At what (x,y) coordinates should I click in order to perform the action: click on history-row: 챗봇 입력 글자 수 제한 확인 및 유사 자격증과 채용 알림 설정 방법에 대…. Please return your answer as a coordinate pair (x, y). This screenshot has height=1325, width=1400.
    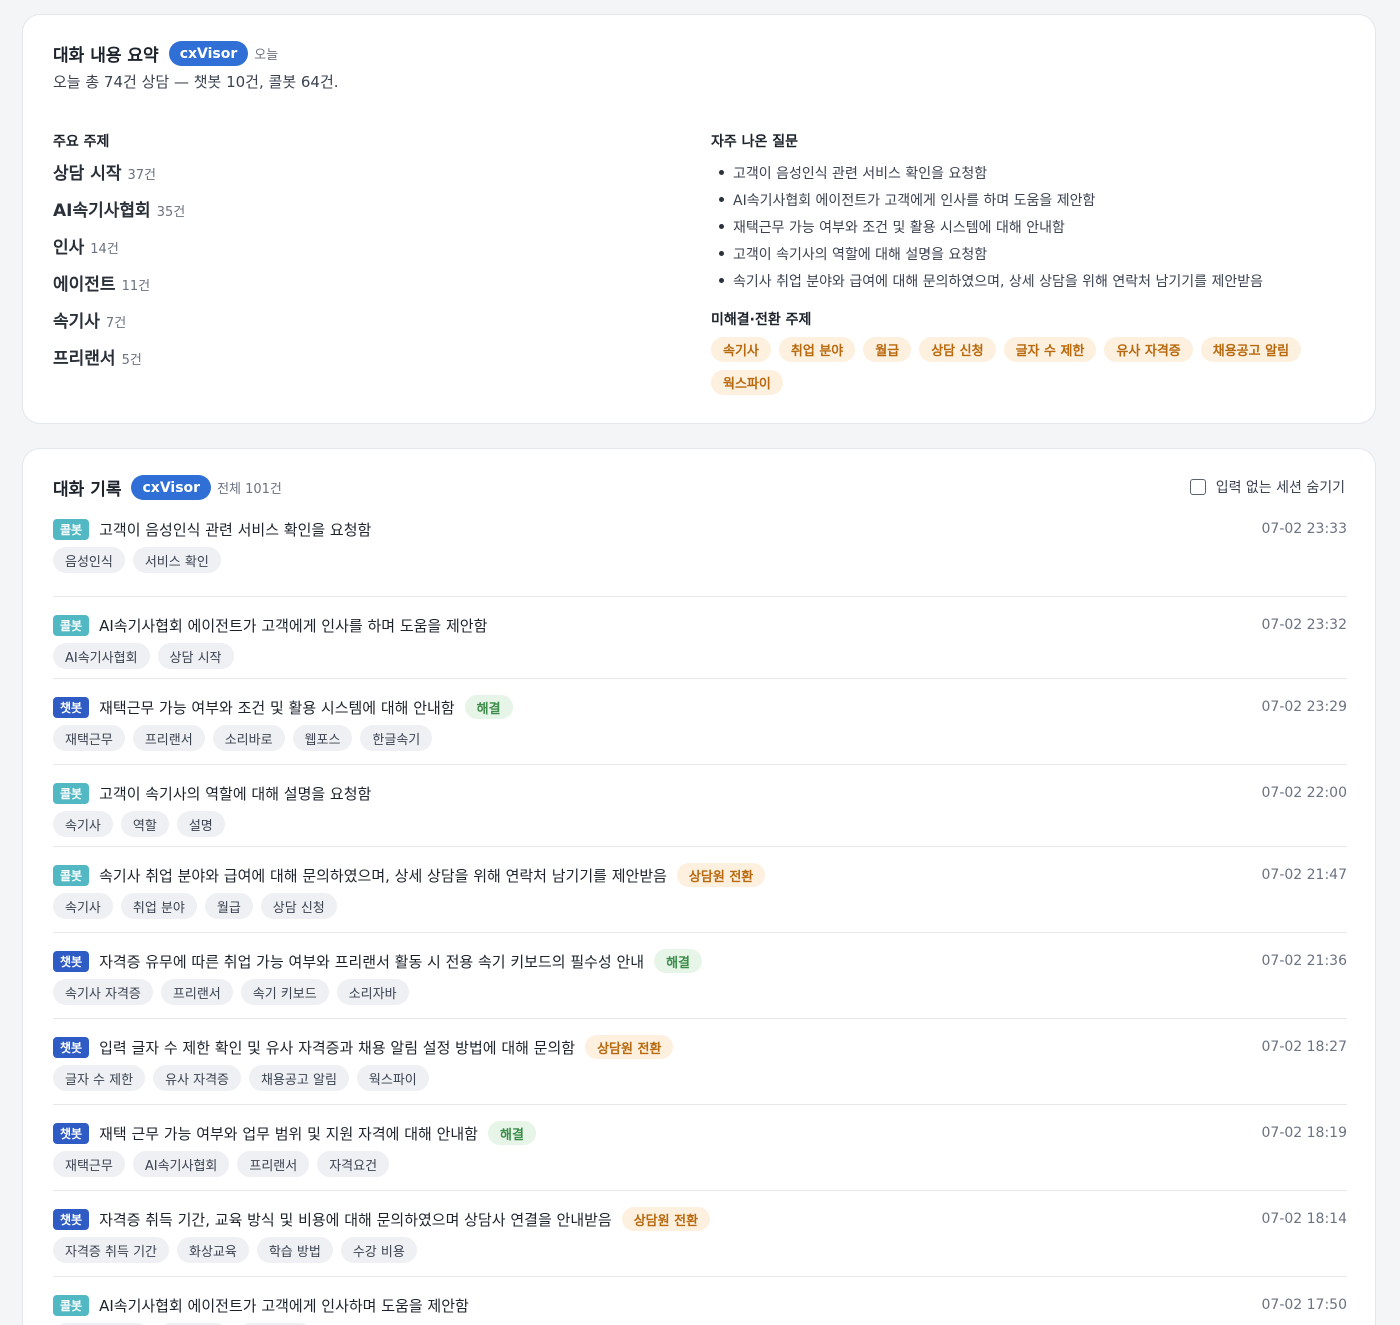
    Looking at the image, I should click on (700, 1062).